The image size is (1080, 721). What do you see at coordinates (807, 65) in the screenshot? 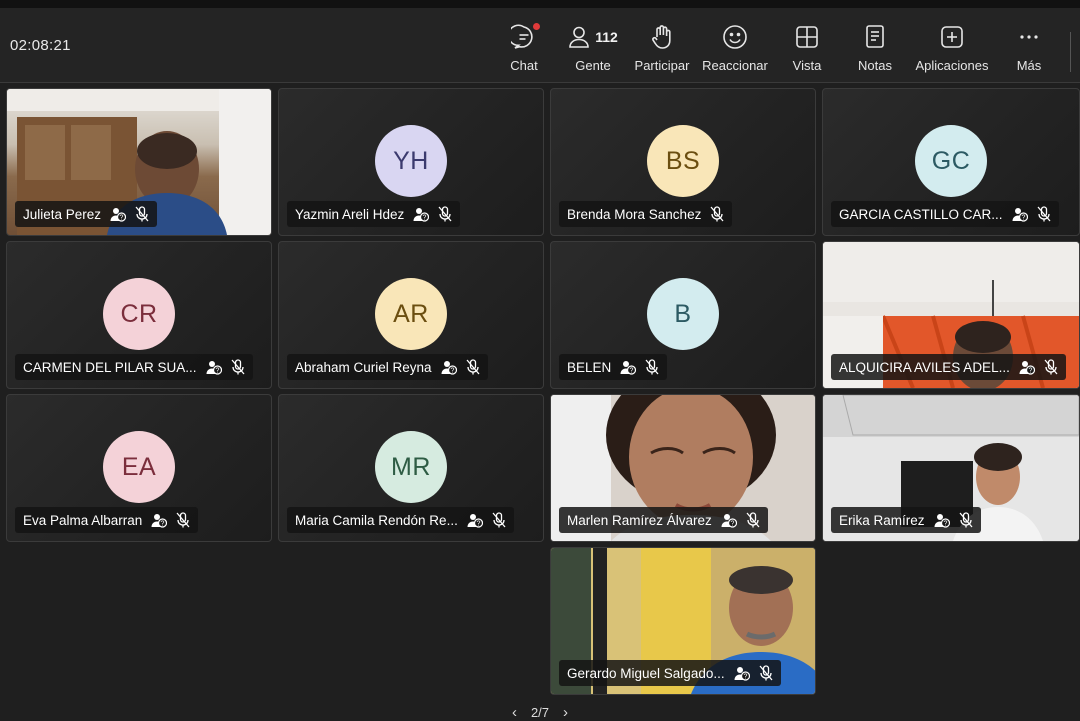
I see `view-label: Vista` at bounding box center [807, 65].